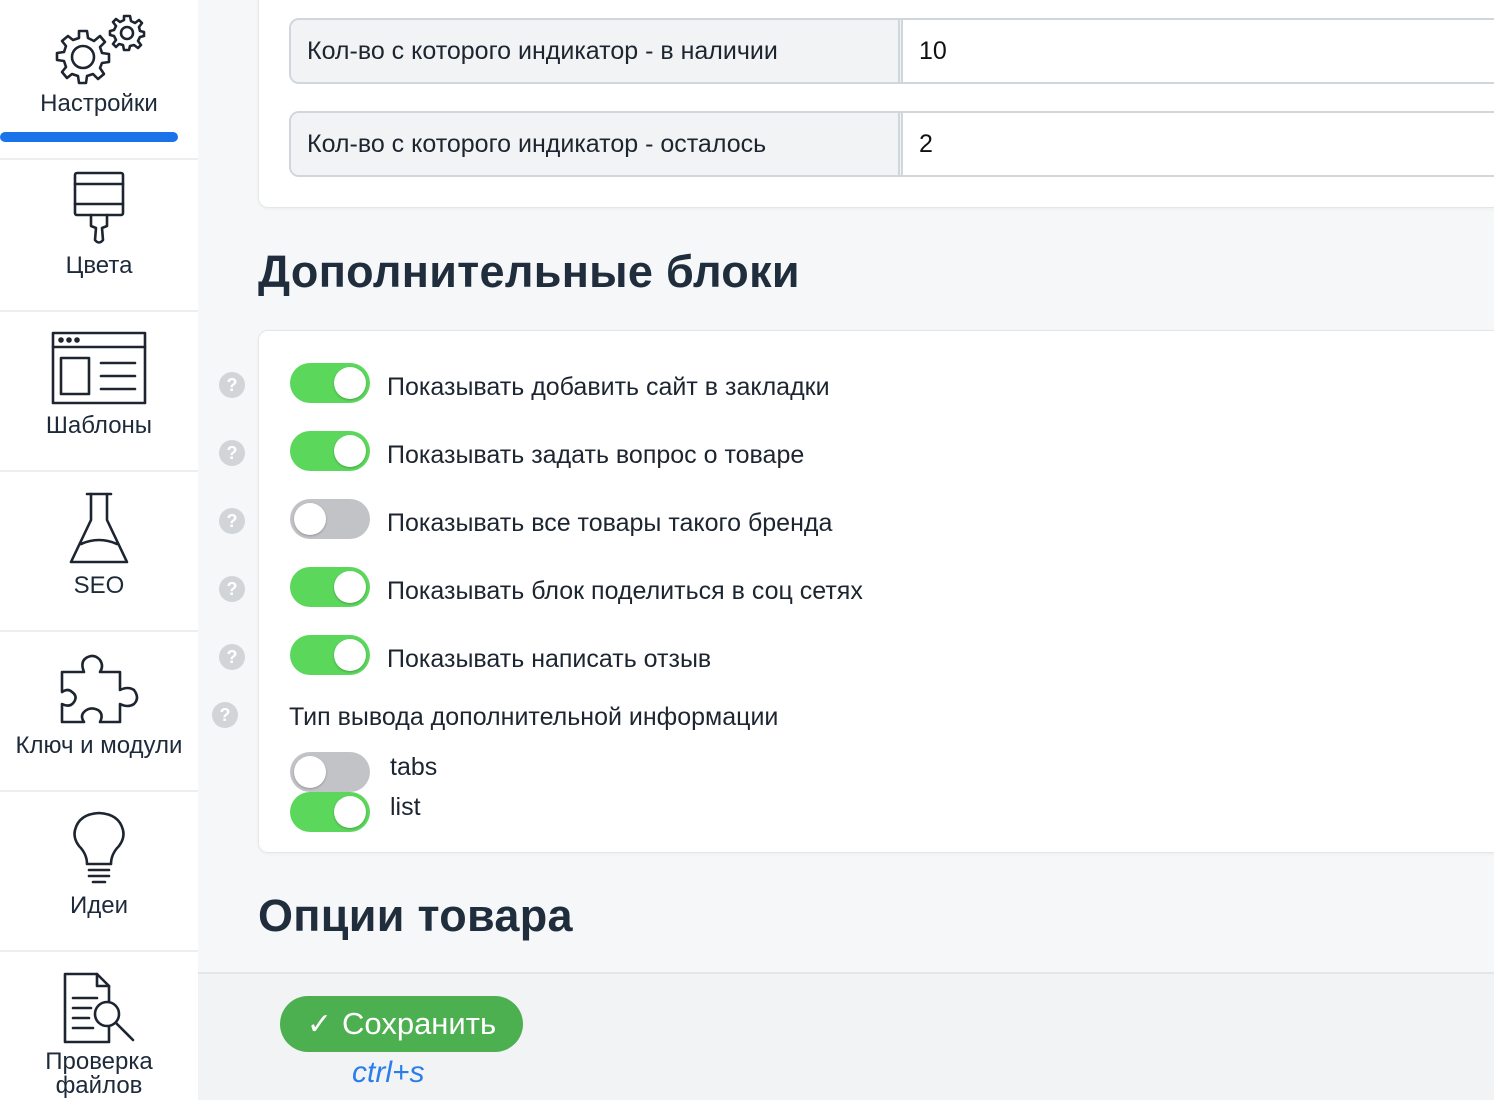 The height and width of the screenshot is (1100, 1494). Describe the element at coordinates (99, 848) in the screenshot. I see `lightbulb-icon` at that location.